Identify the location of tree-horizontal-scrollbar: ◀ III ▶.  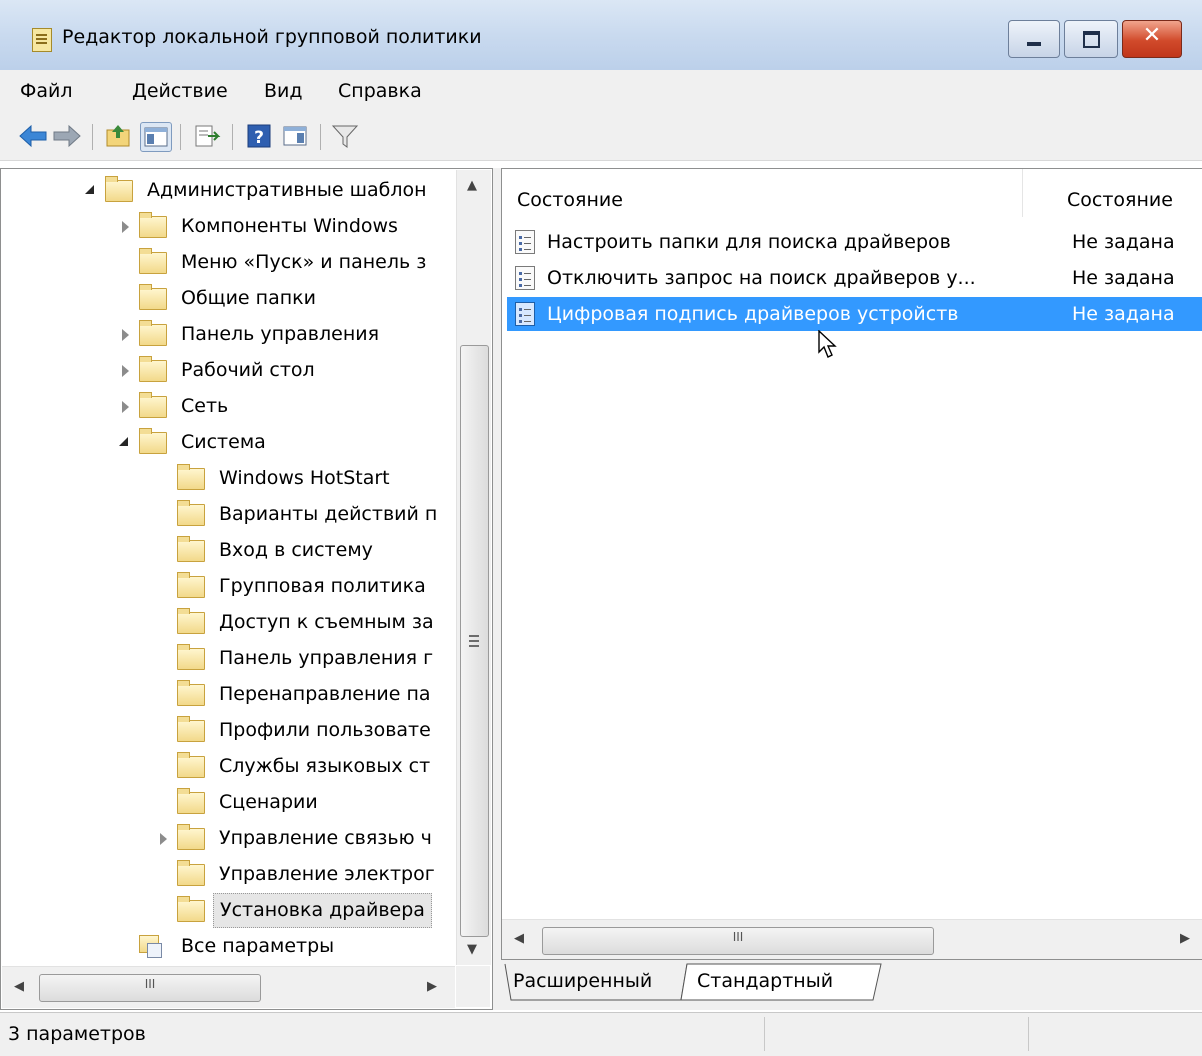
(228, 987).